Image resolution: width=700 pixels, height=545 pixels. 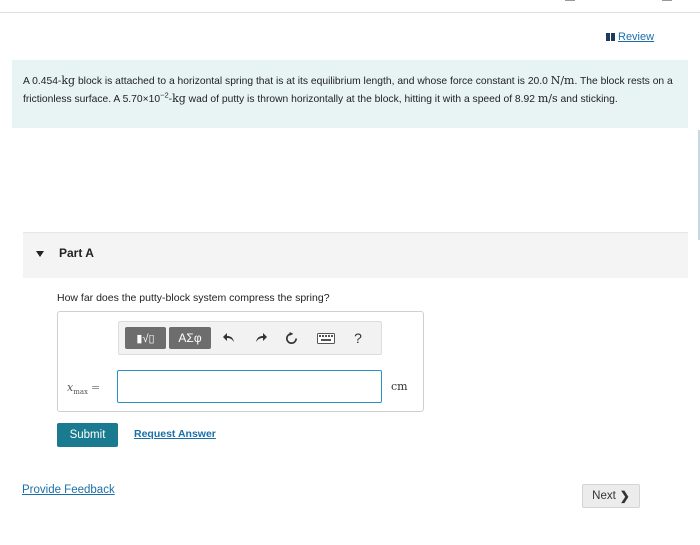 I want to click on variable-label: xmax =, so click(x=83, y=388).